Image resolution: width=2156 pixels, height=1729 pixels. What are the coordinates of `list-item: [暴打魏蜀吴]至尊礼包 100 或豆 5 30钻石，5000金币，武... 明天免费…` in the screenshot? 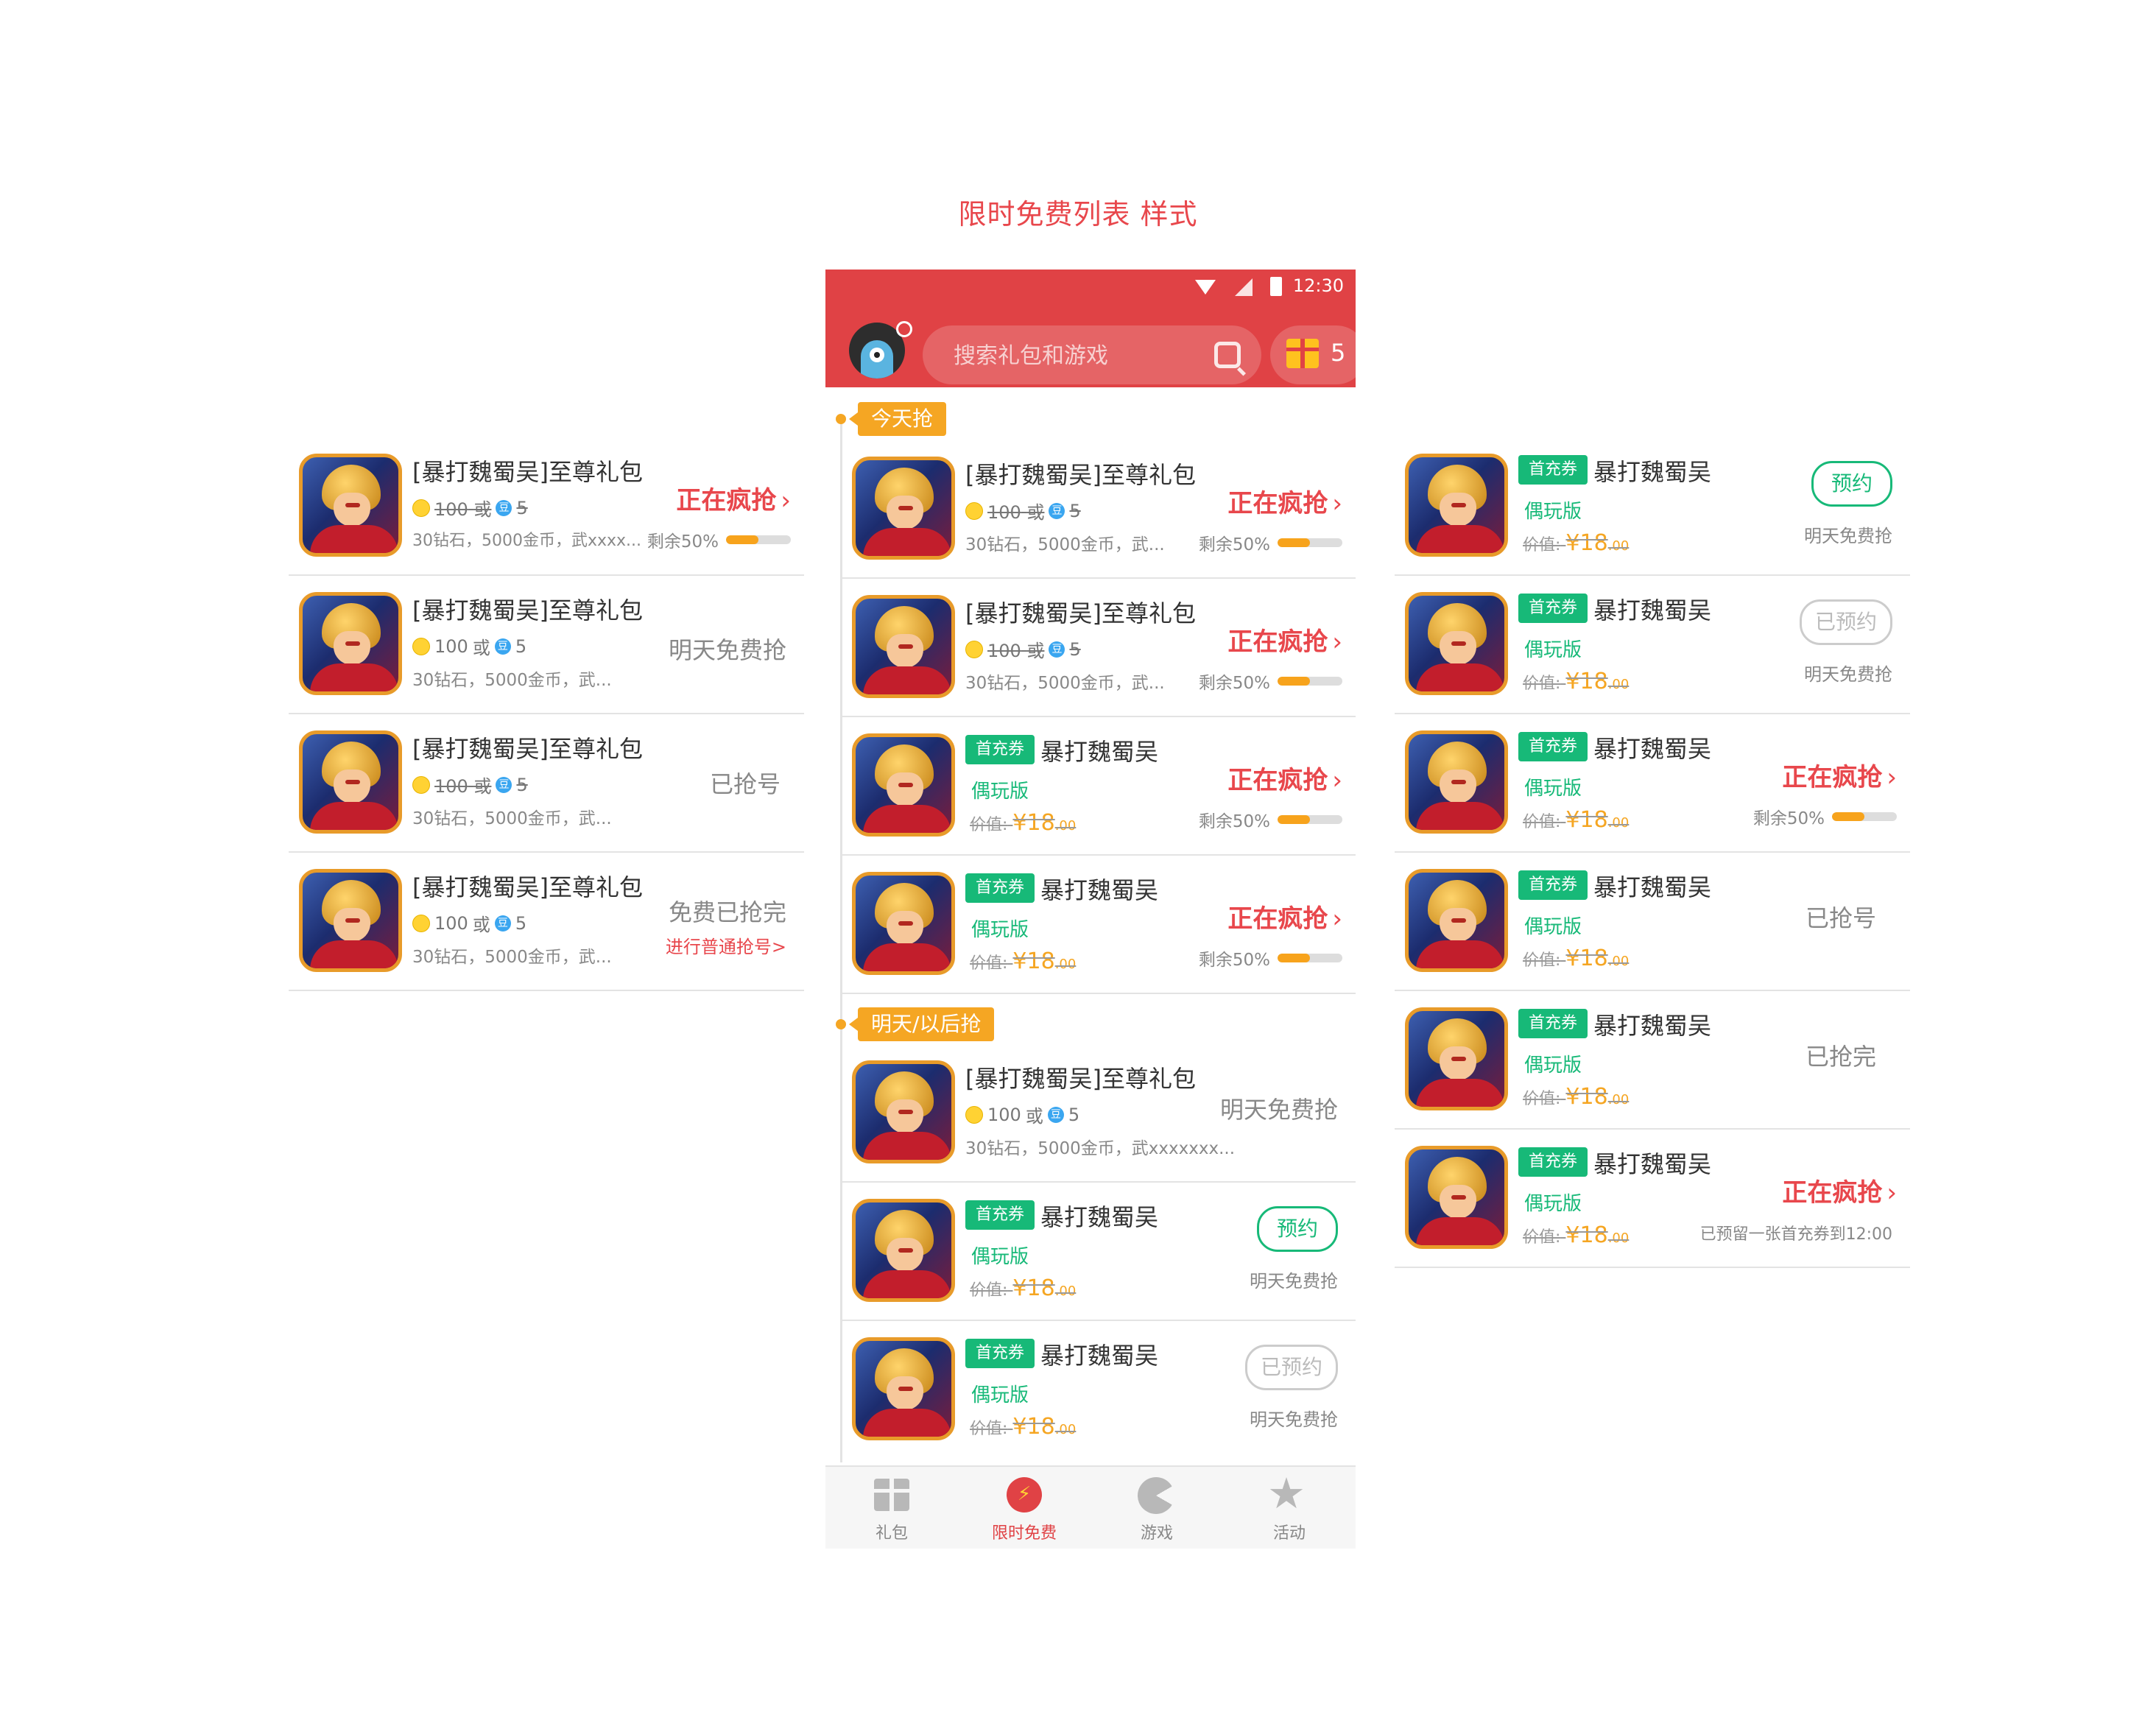 It's located at (546, 645).